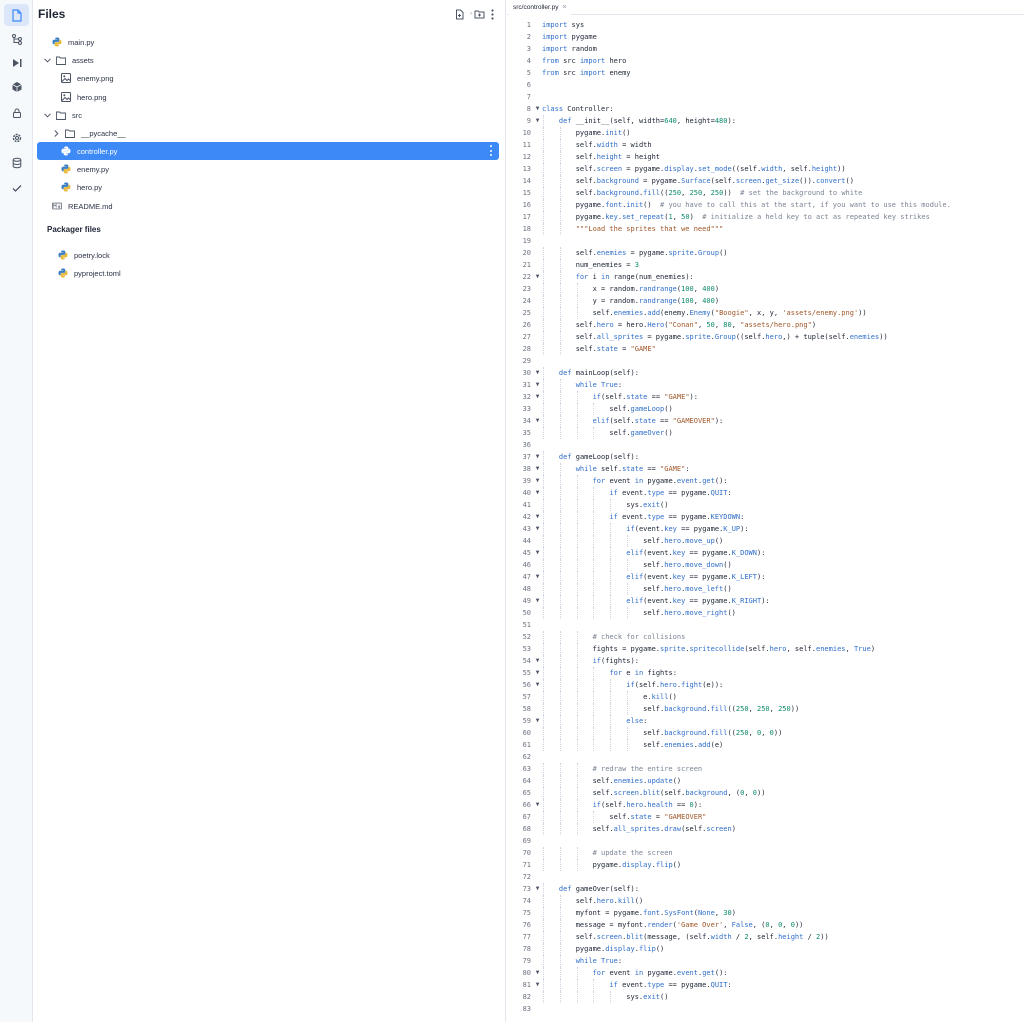  What do you see at coordinates (268, 133) in the screenshot?
I see `tree-folder: __pycache__` at bounding box center [268, 133].